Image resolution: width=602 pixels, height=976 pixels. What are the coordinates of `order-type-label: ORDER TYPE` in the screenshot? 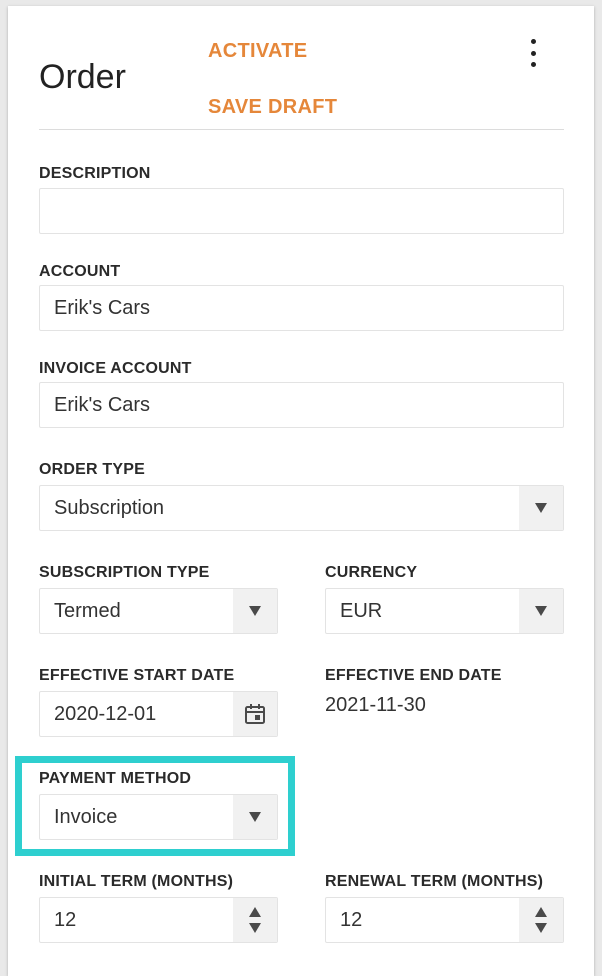 It's located at (92, 469).